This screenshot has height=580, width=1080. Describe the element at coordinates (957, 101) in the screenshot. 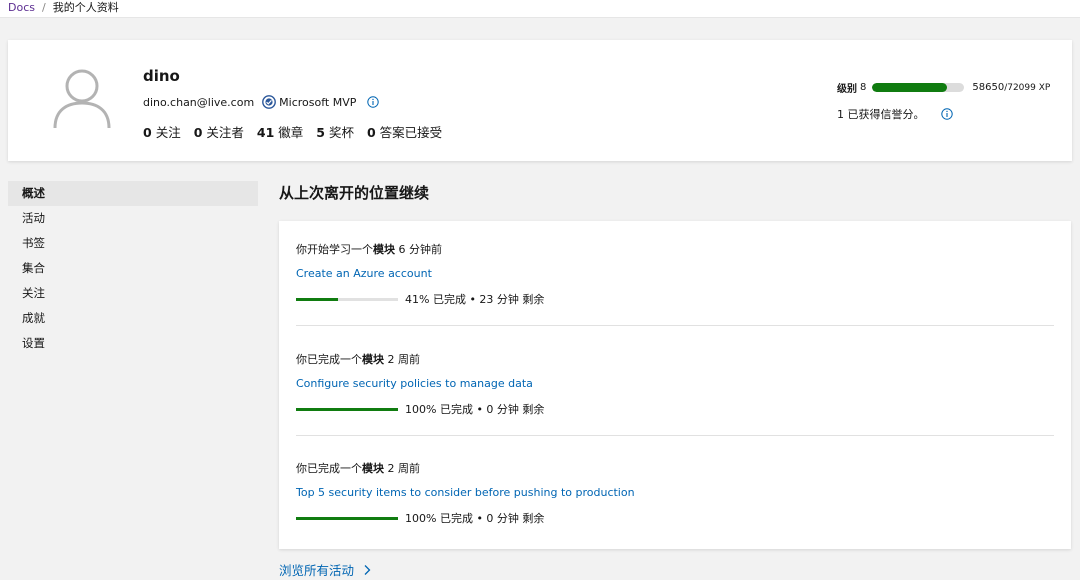

I see `level-panel: 级别 8 58650/72099 XP 1 已获得信誉分。` at that location.